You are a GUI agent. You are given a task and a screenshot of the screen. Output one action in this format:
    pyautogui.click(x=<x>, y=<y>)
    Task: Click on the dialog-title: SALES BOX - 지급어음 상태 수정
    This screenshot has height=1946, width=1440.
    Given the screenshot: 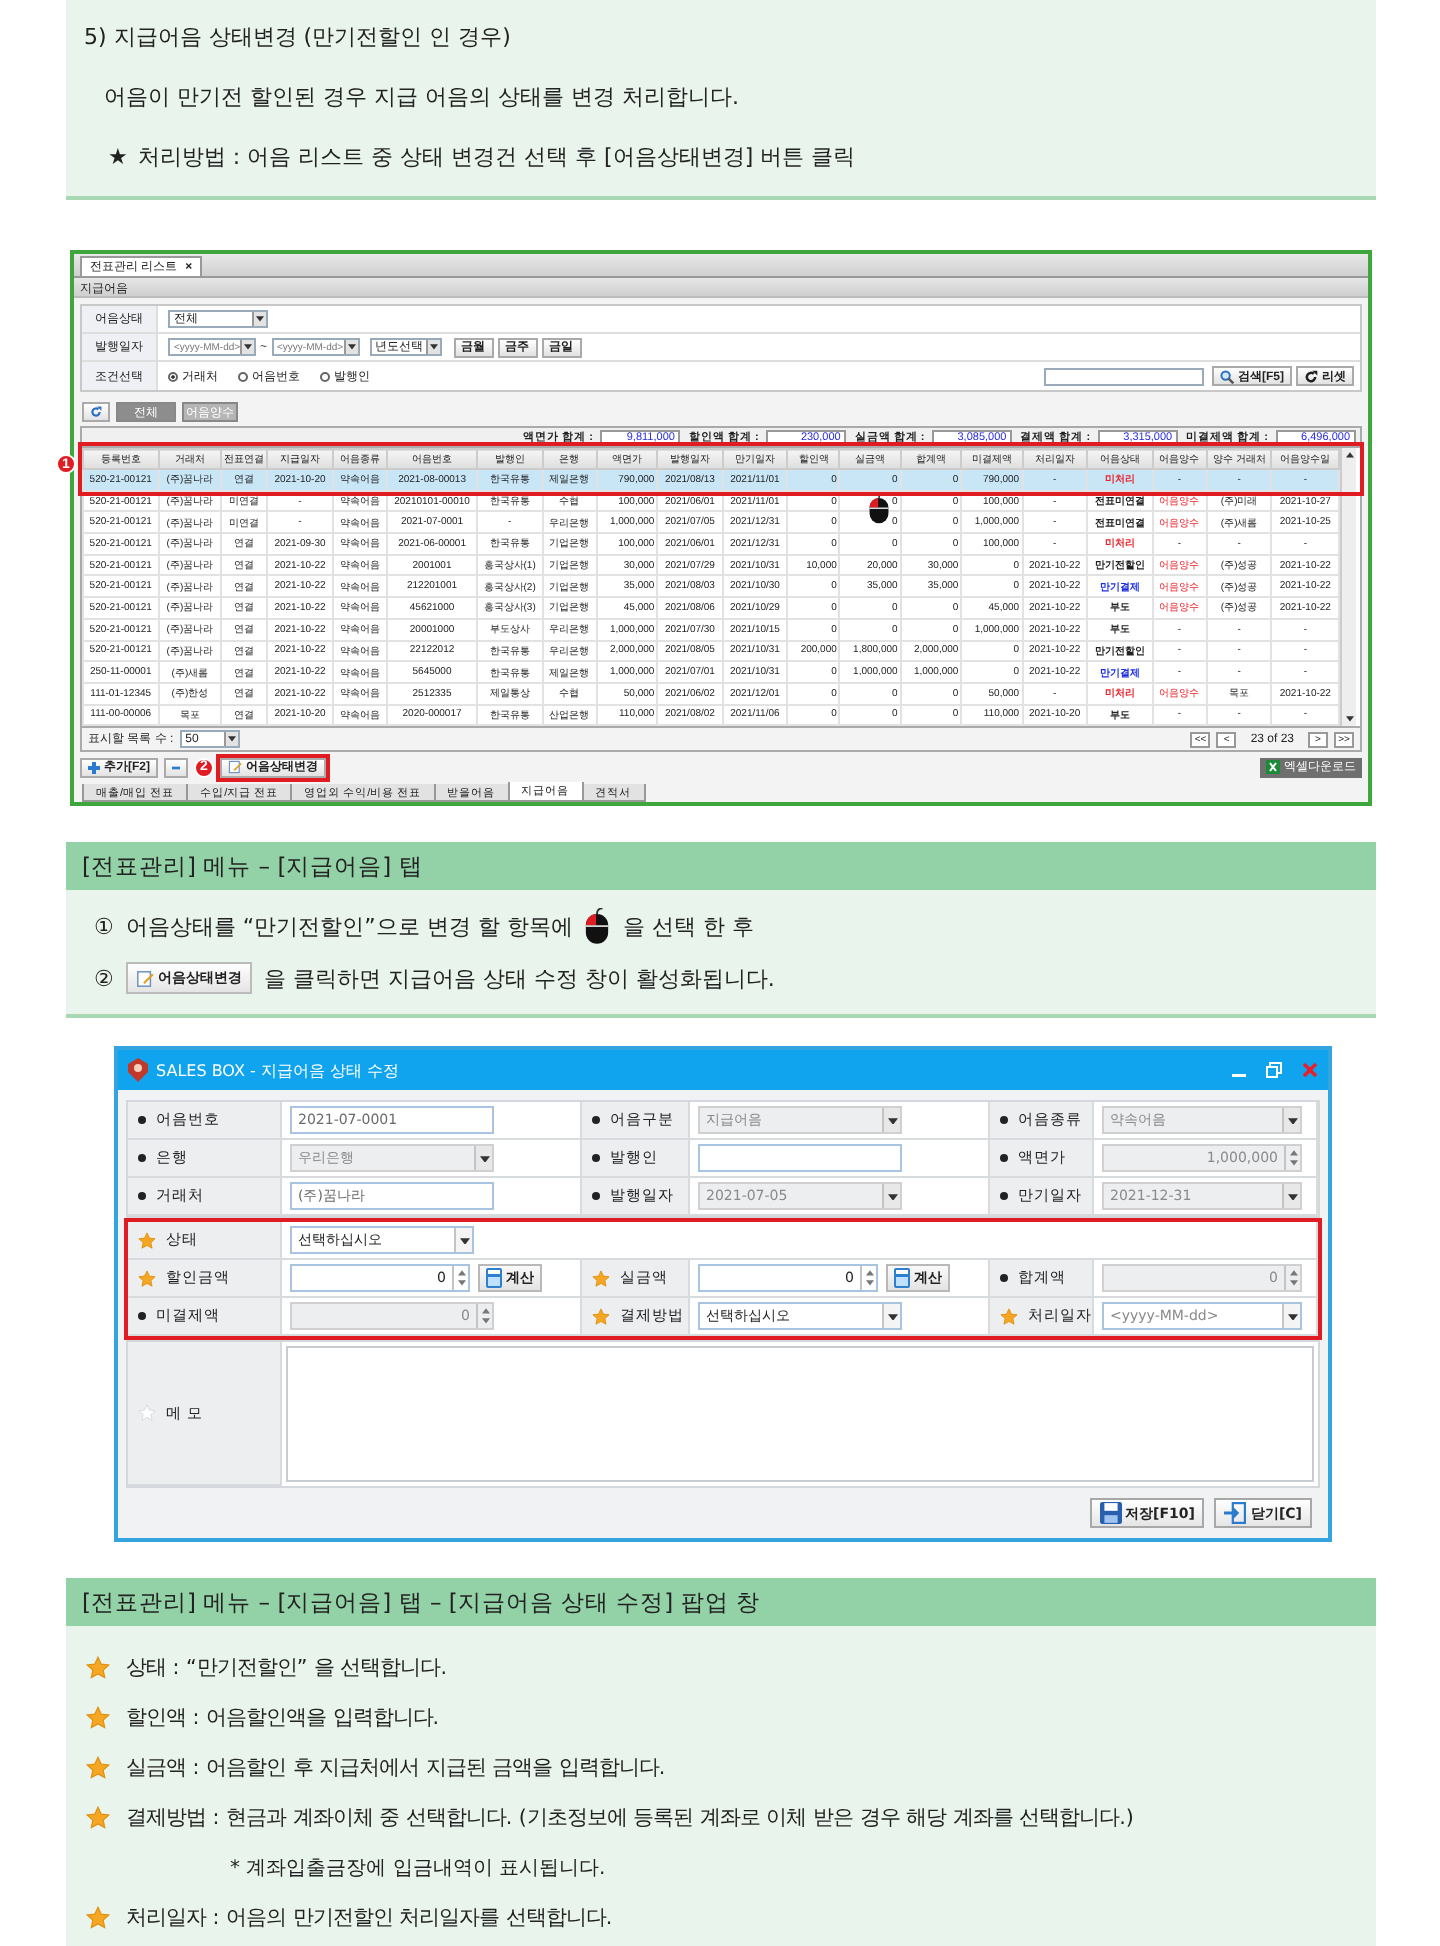 What is the action you would take?
    pyautogui.click(x=278, y=1070)
    